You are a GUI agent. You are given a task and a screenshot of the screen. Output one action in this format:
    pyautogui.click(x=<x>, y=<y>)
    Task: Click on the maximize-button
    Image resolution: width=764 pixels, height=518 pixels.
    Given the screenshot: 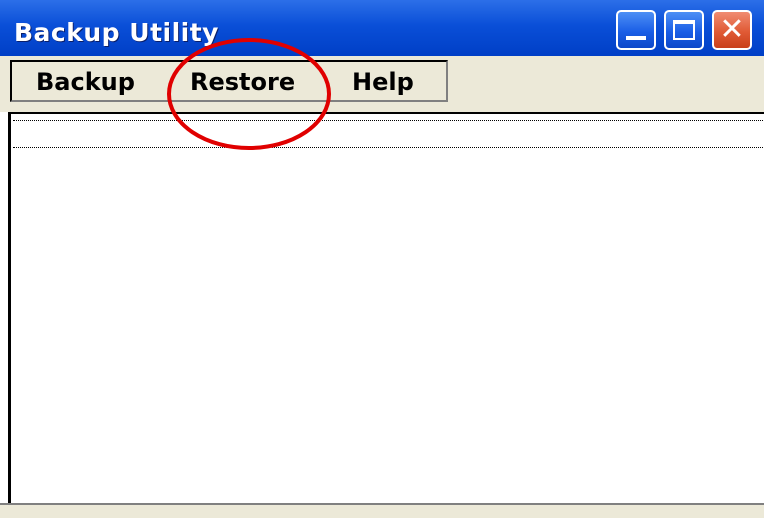 What is the action you would take?
    pyautogui.click(x=684, y=30)
    